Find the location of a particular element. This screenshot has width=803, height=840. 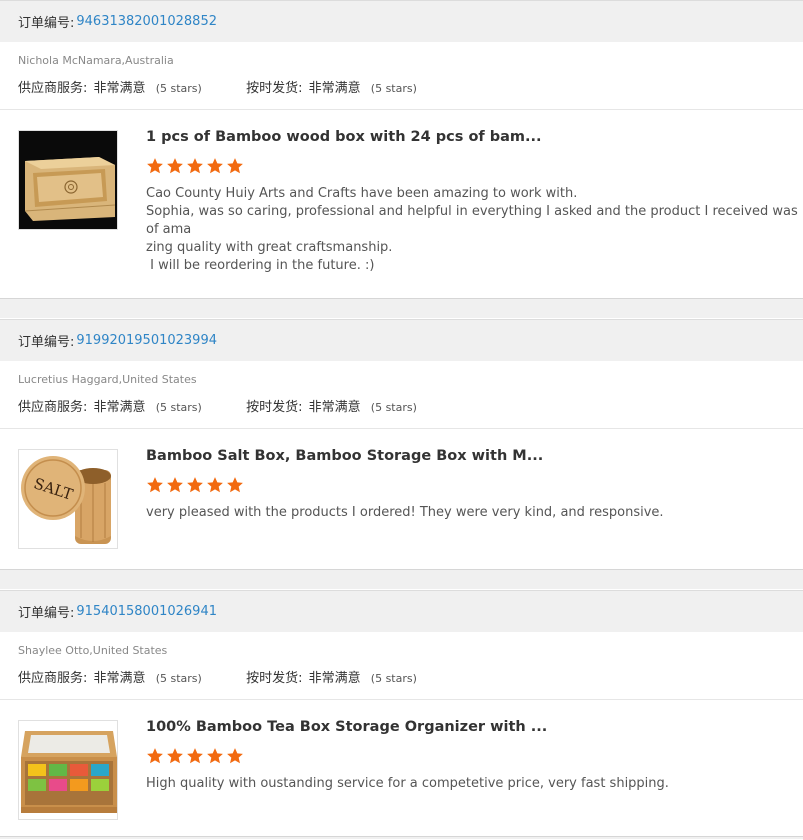

buyer-name: Shaylee Otto,United States is located at coordinates (93, 650).